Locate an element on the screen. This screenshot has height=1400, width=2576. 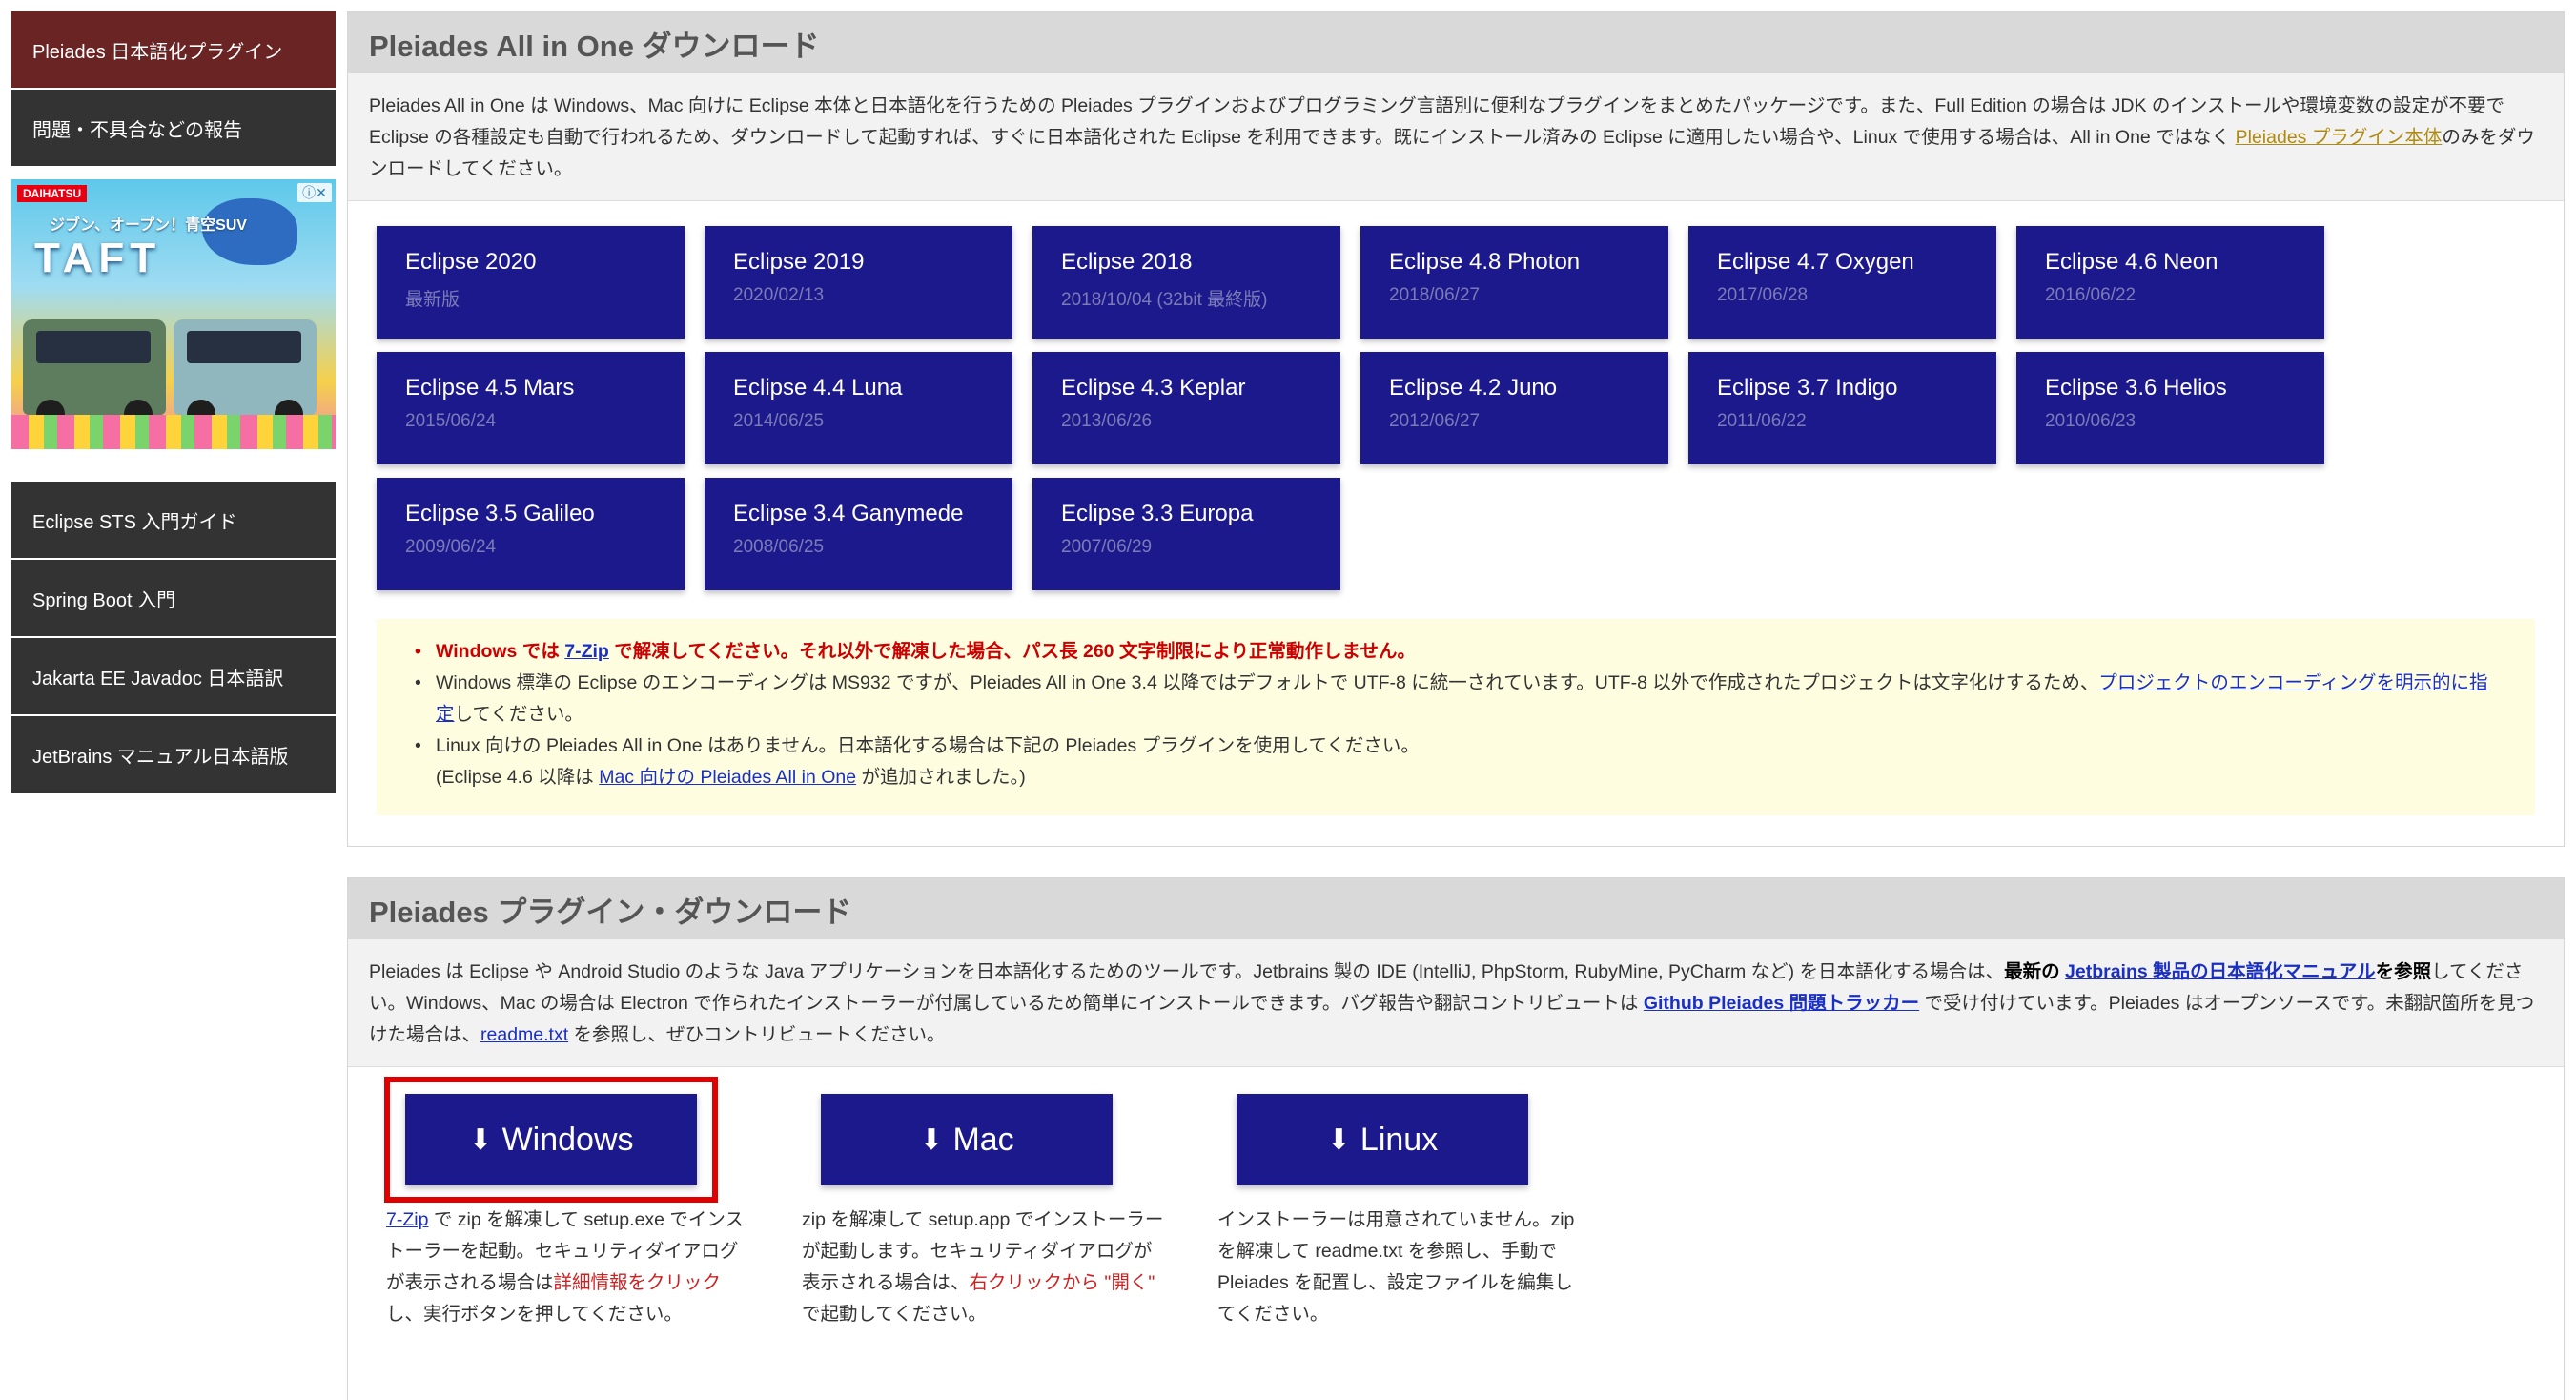
version-button: Eclipse 2018 2018/10/04 (32bit 最終版) is located at coordinates (1186, 282).